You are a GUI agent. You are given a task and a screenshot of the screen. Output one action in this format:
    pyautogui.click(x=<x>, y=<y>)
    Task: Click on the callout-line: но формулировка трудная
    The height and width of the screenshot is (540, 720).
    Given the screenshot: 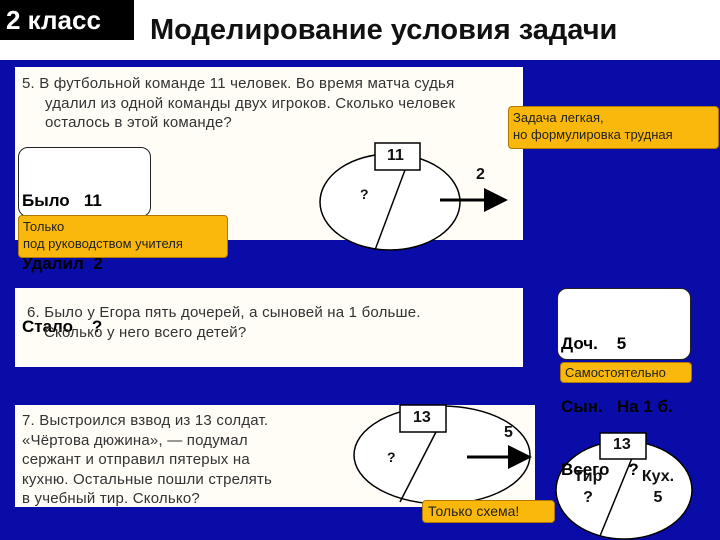 What is the action you would take?
    pyautogui.click(x=593, y=134)
    